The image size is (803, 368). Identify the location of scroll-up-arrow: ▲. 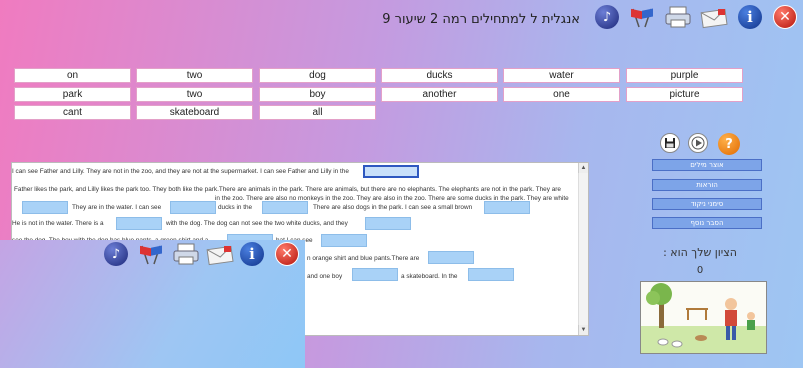
(583, 168).